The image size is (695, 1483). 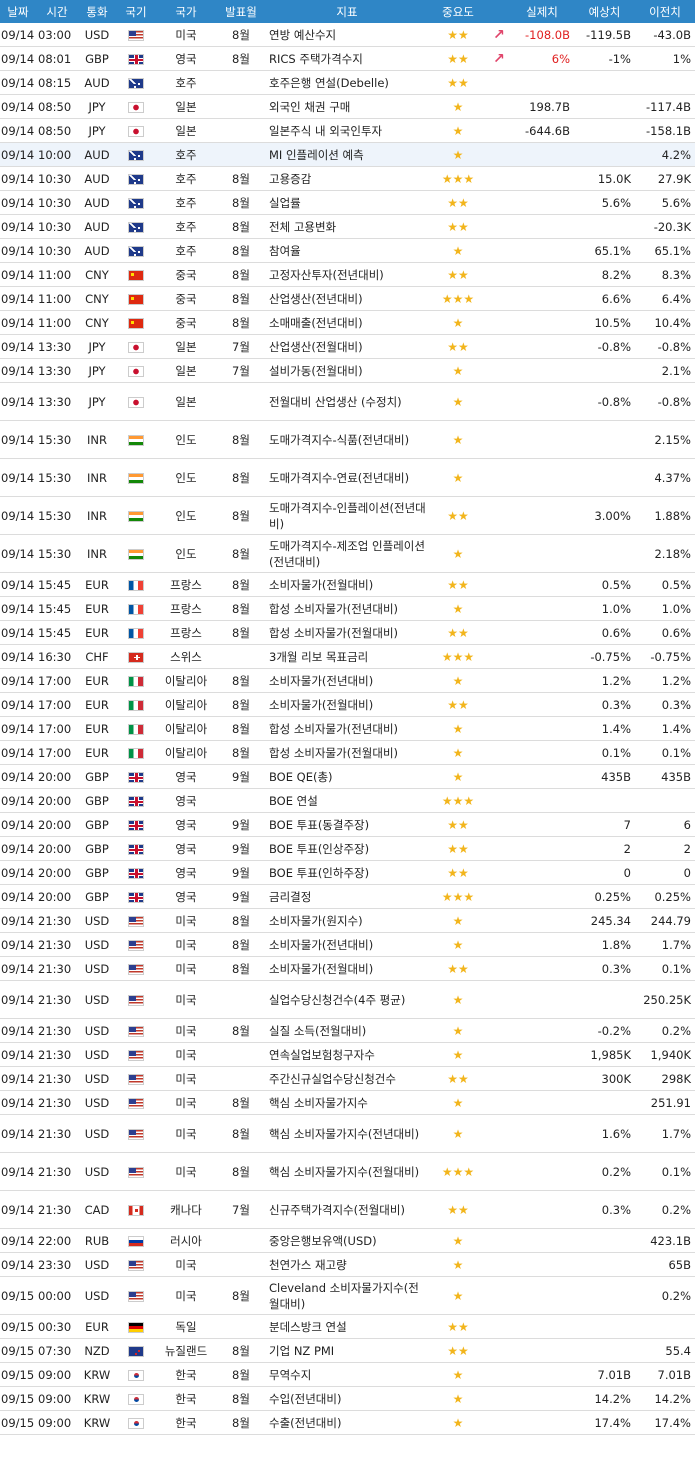 I want to click on table-row: 09/14 21:30 USD 미국 실업수당신청건수(4주 평균) ★ 250.25K, so click(x=347, y=999).